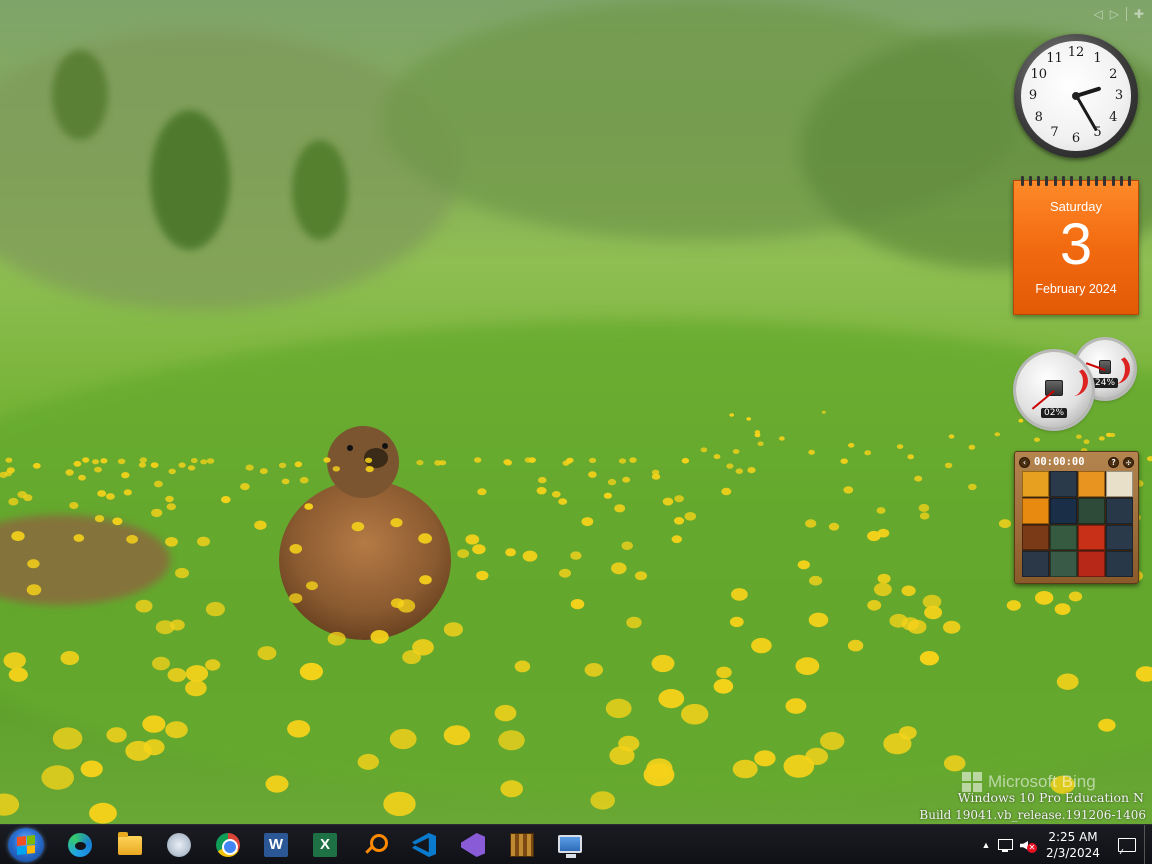 The height and width of the screenshot is (864, 1152). I want to click on solve-icon: ✣, so click(1128, 462).